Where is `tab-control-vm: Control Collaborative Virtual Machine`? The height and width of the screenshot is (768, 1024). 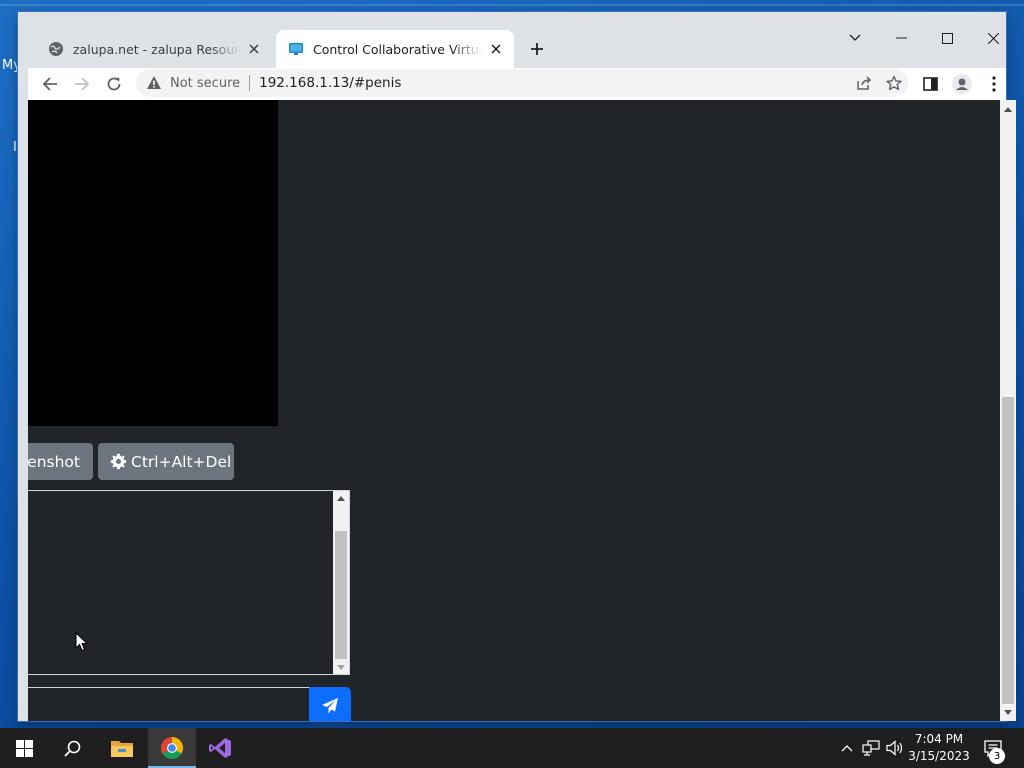
tab-control-vm: Control Collaborative Virtual Machine is located at coordinates (395, 49).